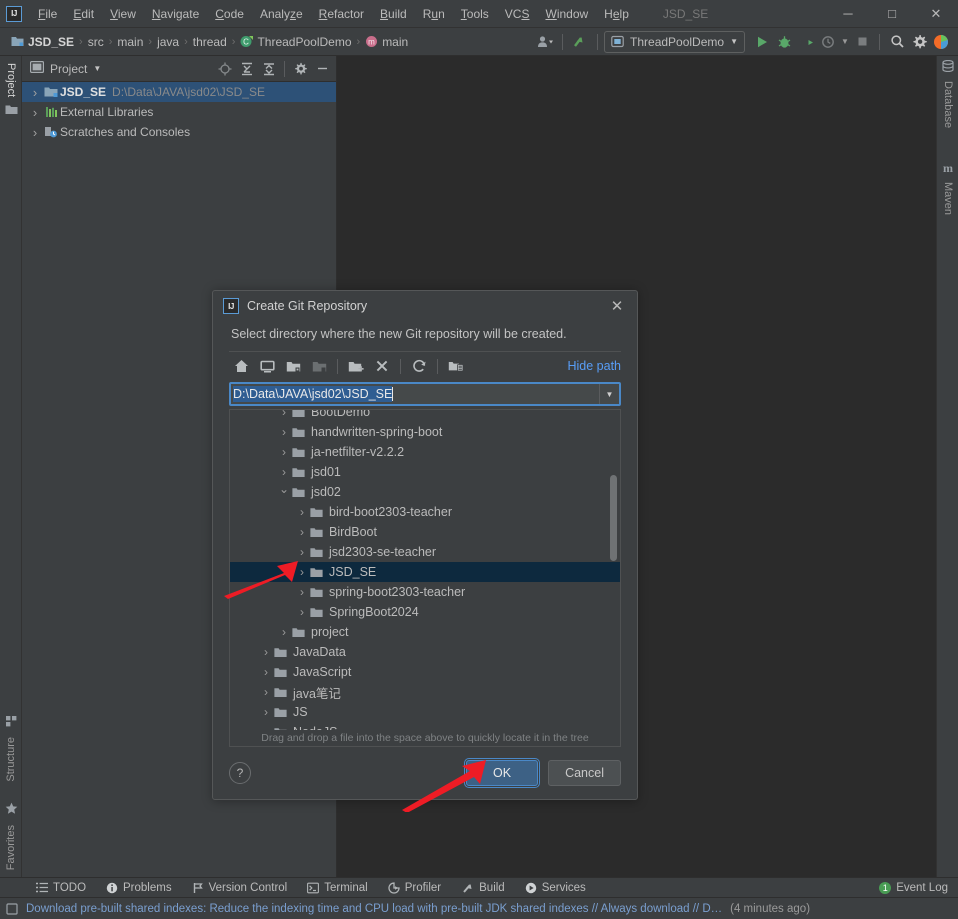  I want to click on directory-tree-row: bird-boot2303-teacher, so click(425, 512).